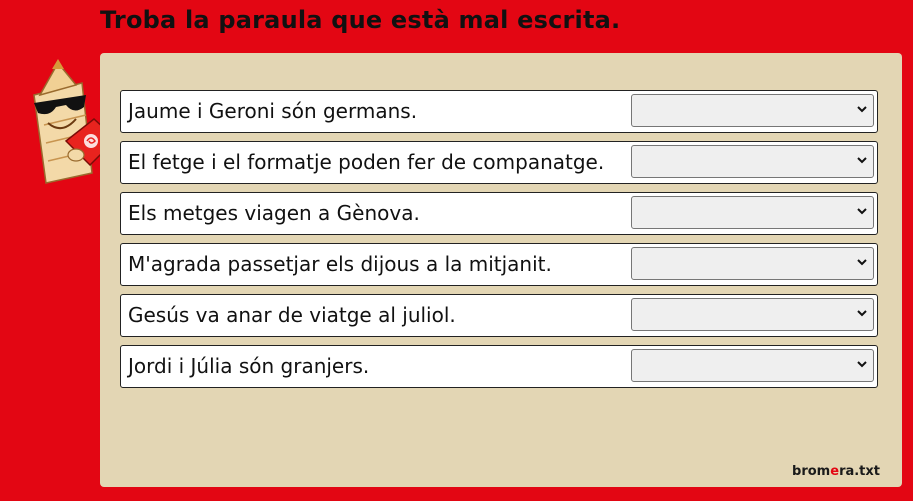  What do you see at coordinates (499, 315) in the screenshot?
I see `question-row: Gesús va anar de viatge al juliol.` at bounding box center [499, 315].